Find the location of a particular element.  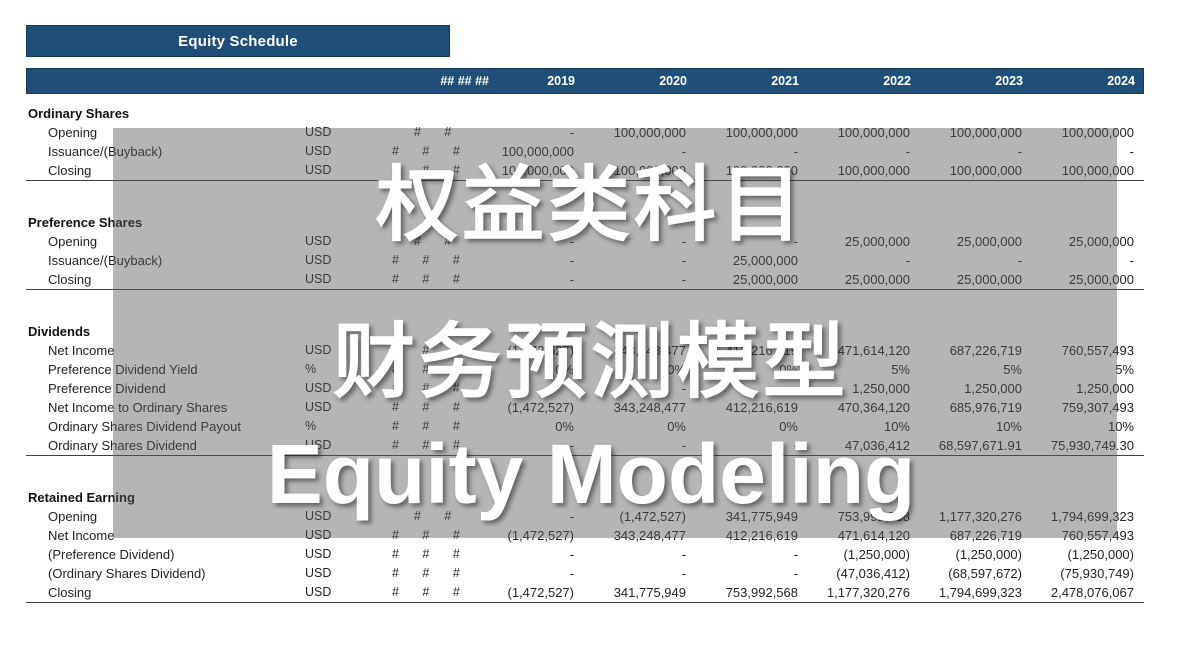

cell-2020: 343,248,477 is located at coordinates (649, 535).